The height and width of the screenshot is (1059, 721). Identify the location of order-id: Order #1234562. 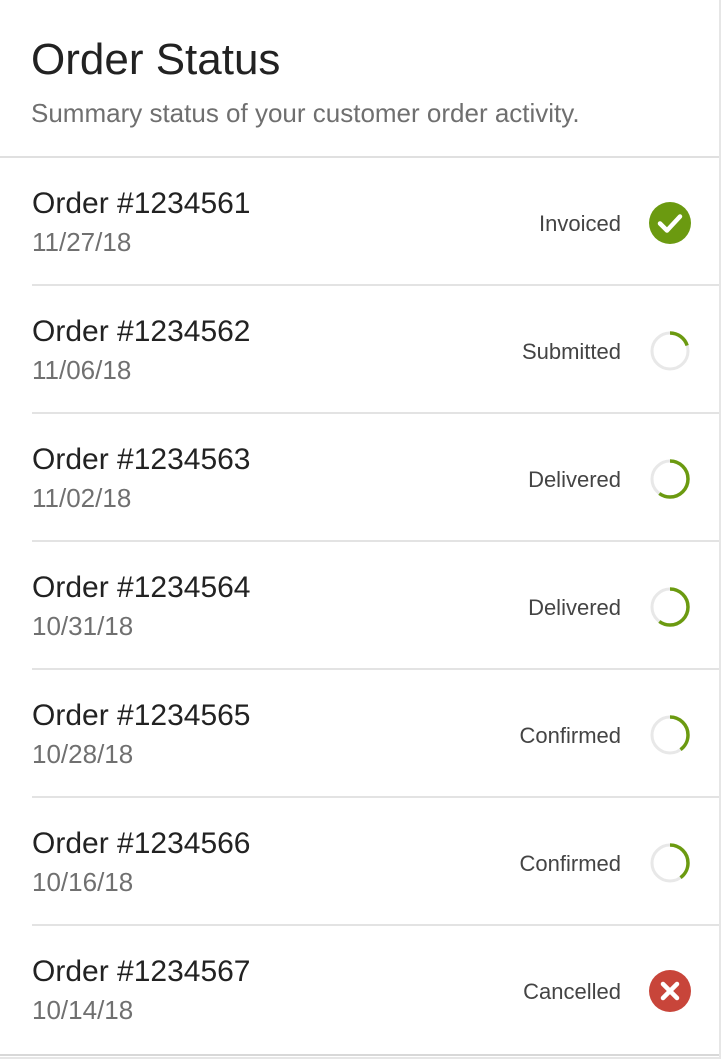
(141, 331).